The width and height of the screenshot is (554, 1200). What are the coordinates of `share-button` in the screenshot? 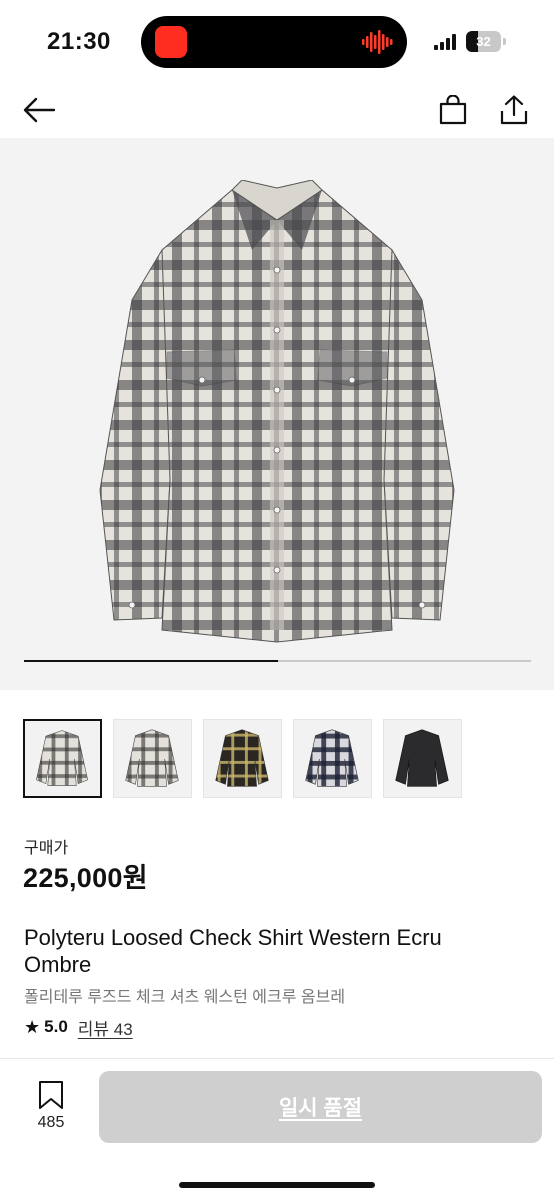 It's located at (514, 110).